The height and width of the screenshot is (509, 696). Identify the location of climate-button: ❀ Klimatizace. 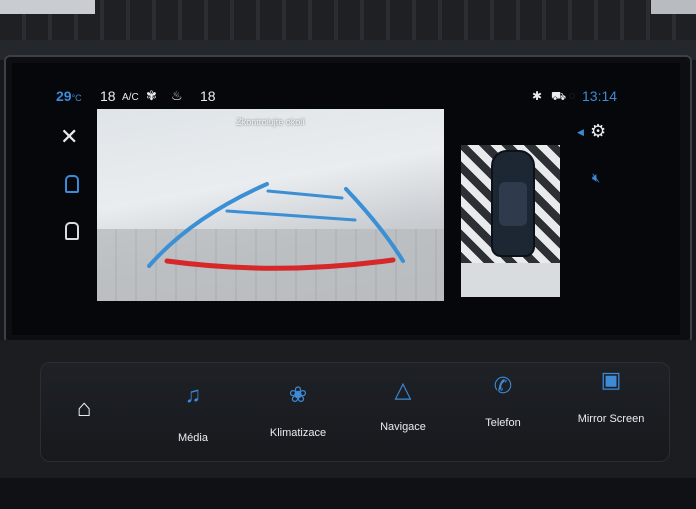
(298, 412).